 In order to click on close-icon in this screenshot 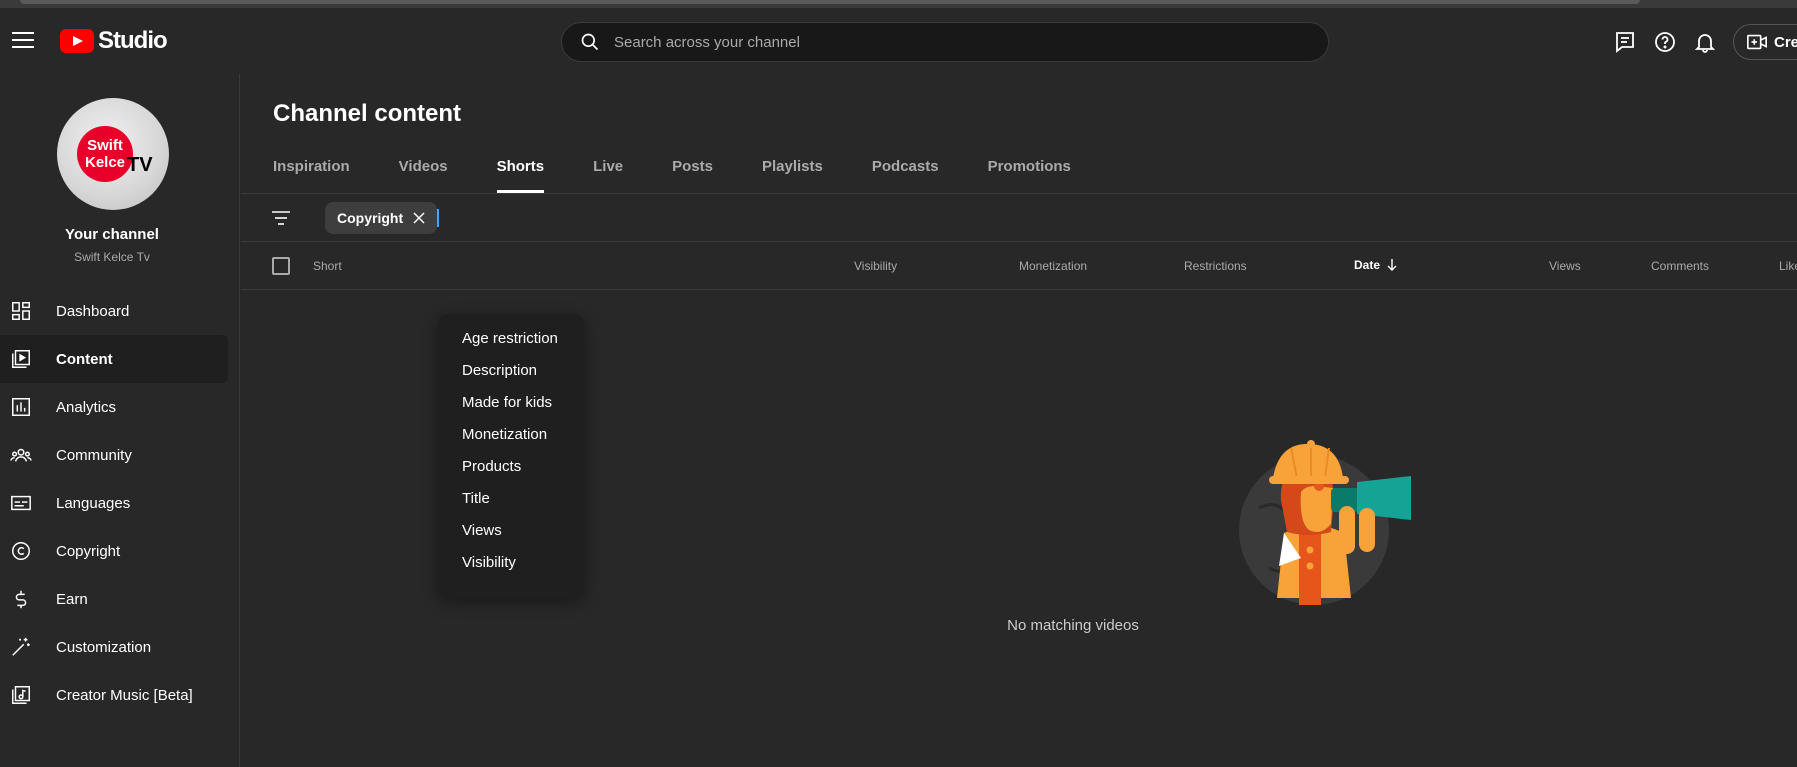, I will do `click(419, 218)`.